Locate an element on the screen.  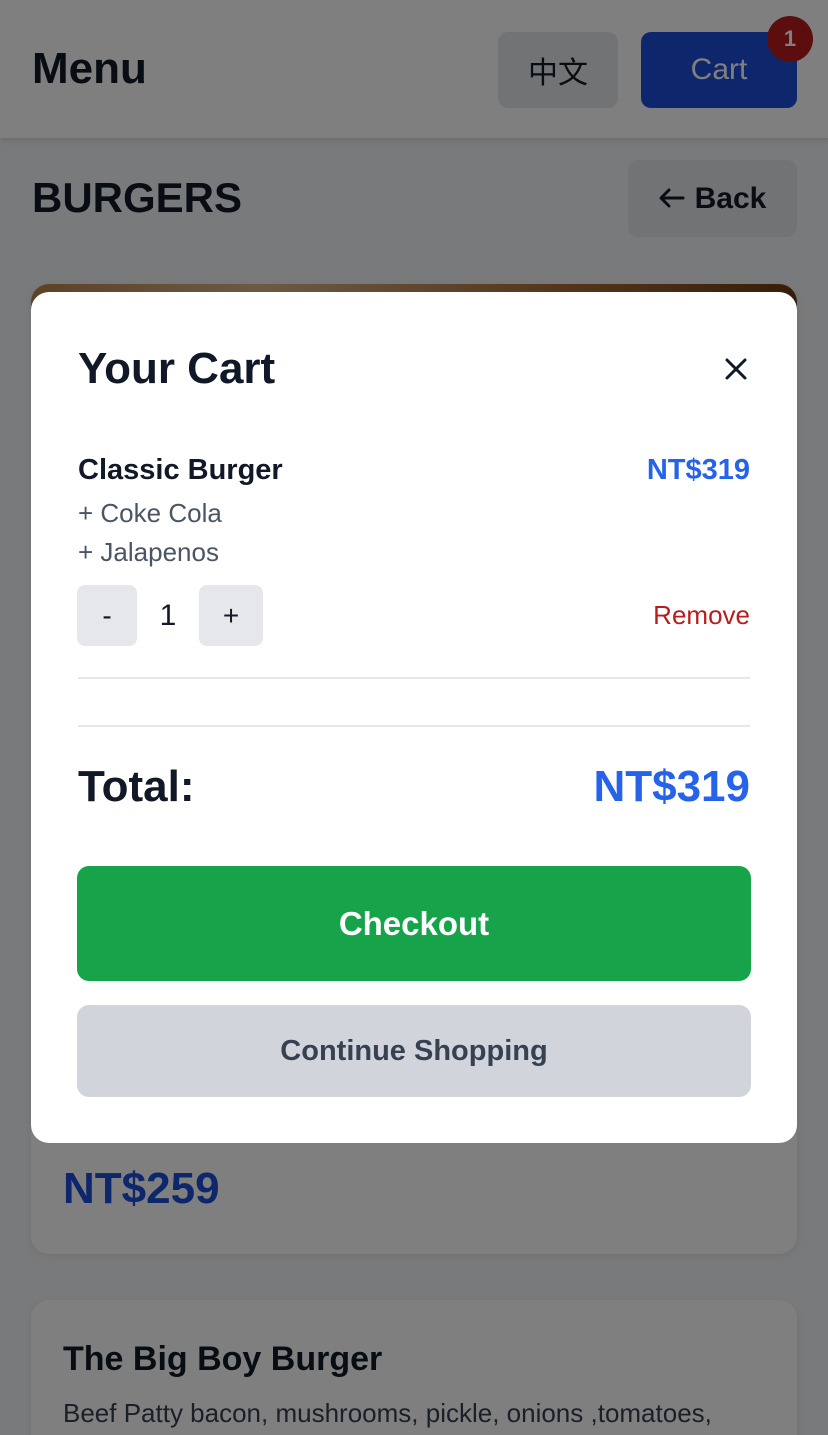
total-value: NT$319 is located at coordinates (671, 786).